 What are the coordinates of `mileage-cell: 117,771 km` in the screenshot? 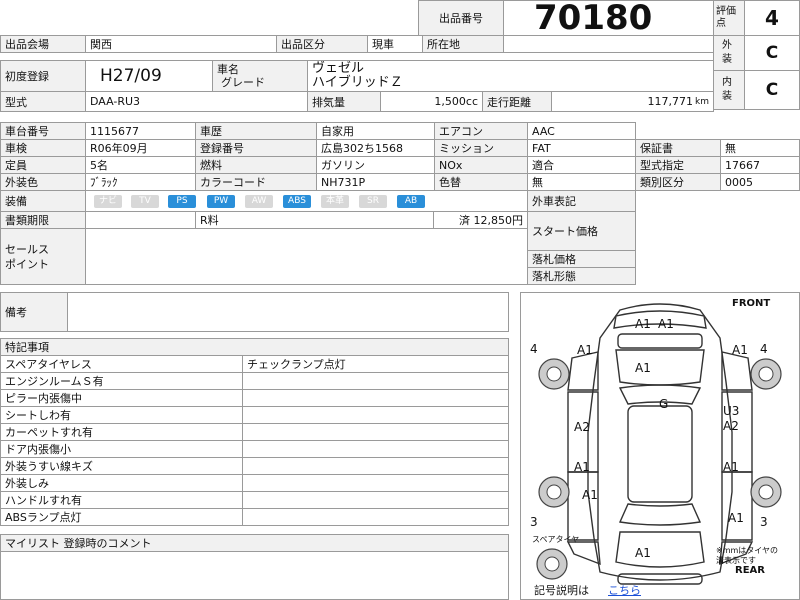 It's located at (632, 101).